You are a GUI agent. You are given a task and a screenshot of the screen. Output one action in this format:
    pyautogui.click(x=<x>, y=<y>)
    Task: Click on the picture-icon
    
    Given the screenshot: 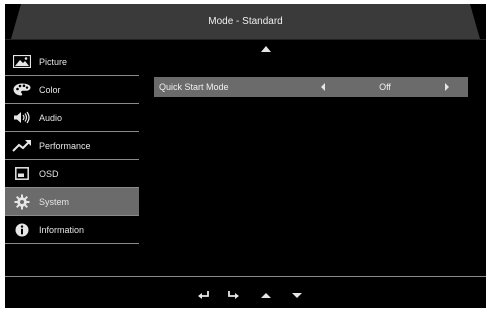 What is the action you would take?
    pyautogui.click(x=22, y=62)
    